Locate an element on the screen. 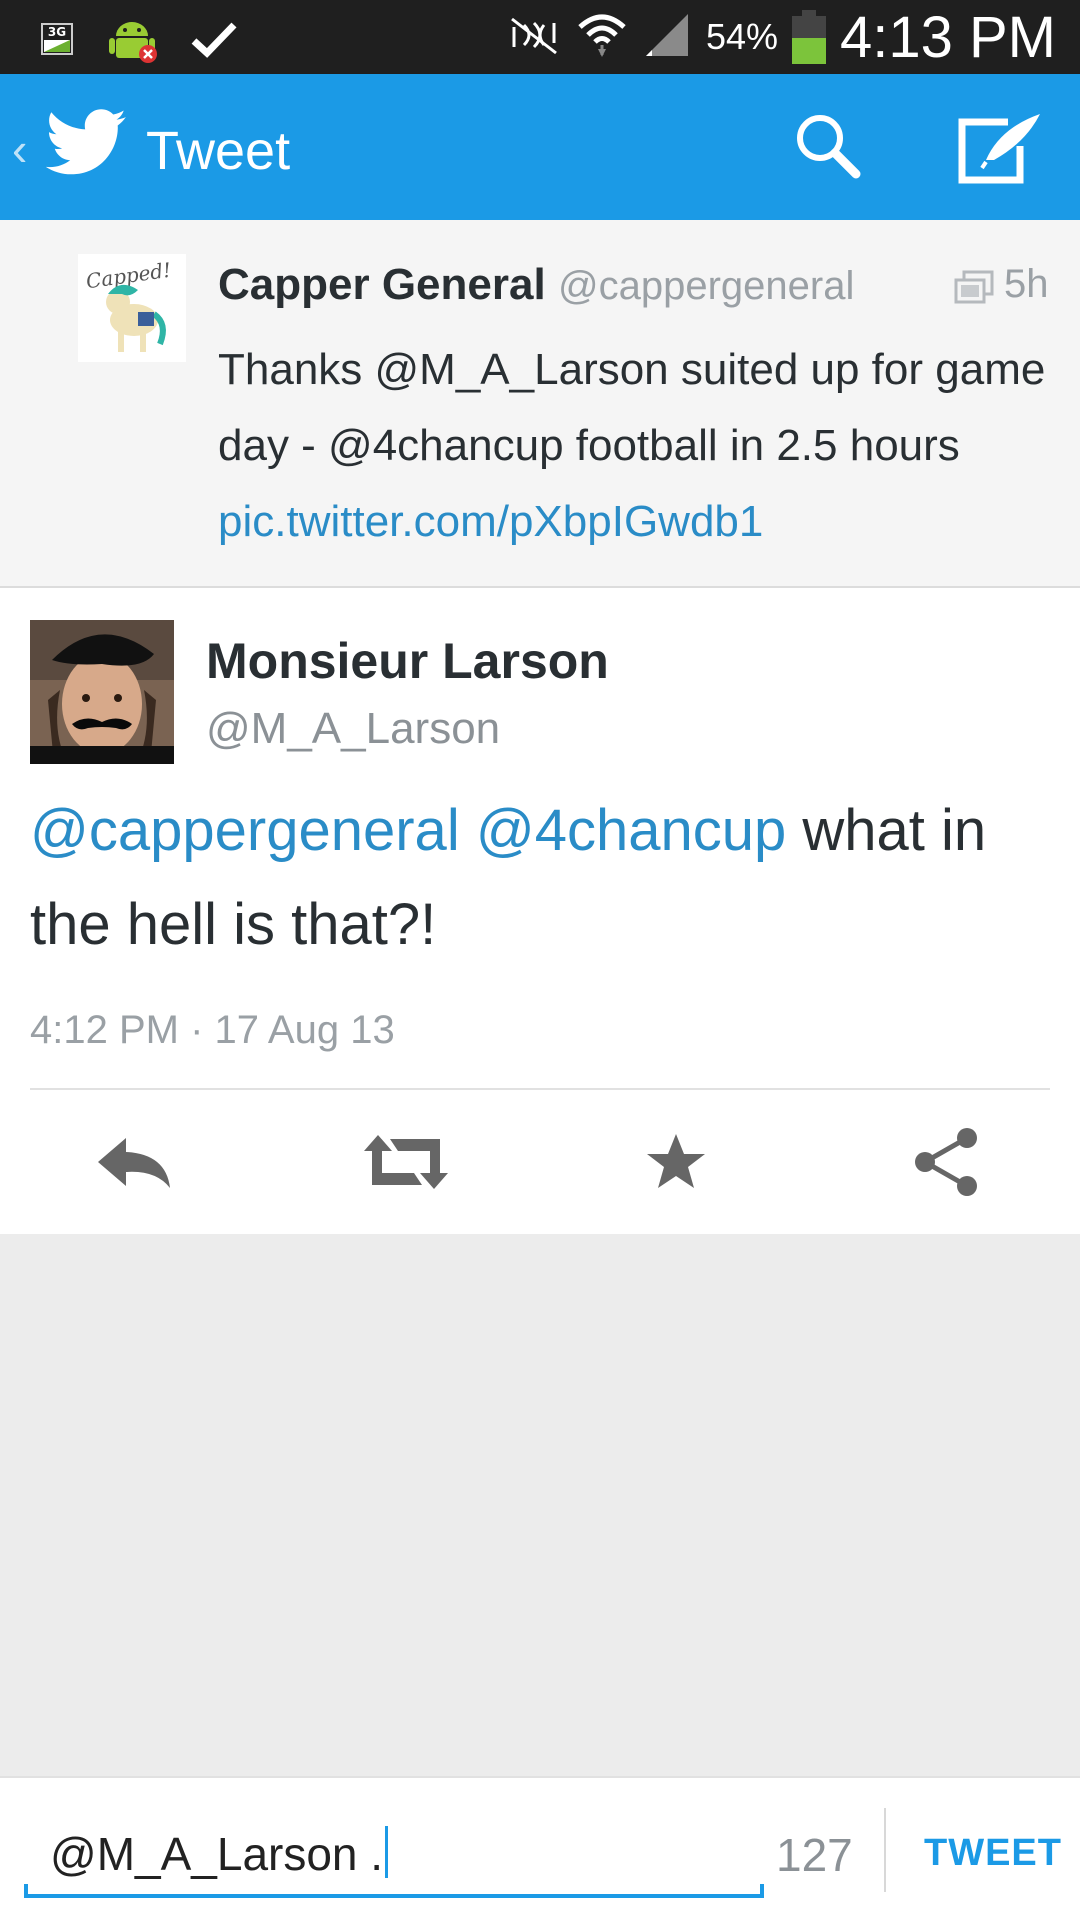 Image resolution: width=1080 pixels, height=1920 pixels. status-bar: 3G 54% 4:13 PM is located at coordinates (540, 37).